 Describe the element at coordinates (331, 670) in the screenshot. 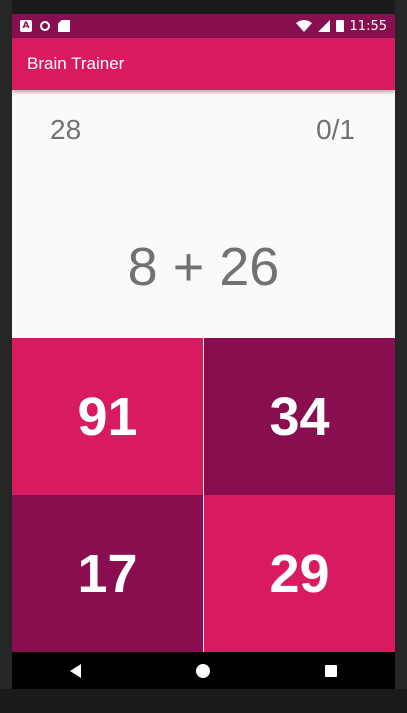

I see `recents-icon` at that location.